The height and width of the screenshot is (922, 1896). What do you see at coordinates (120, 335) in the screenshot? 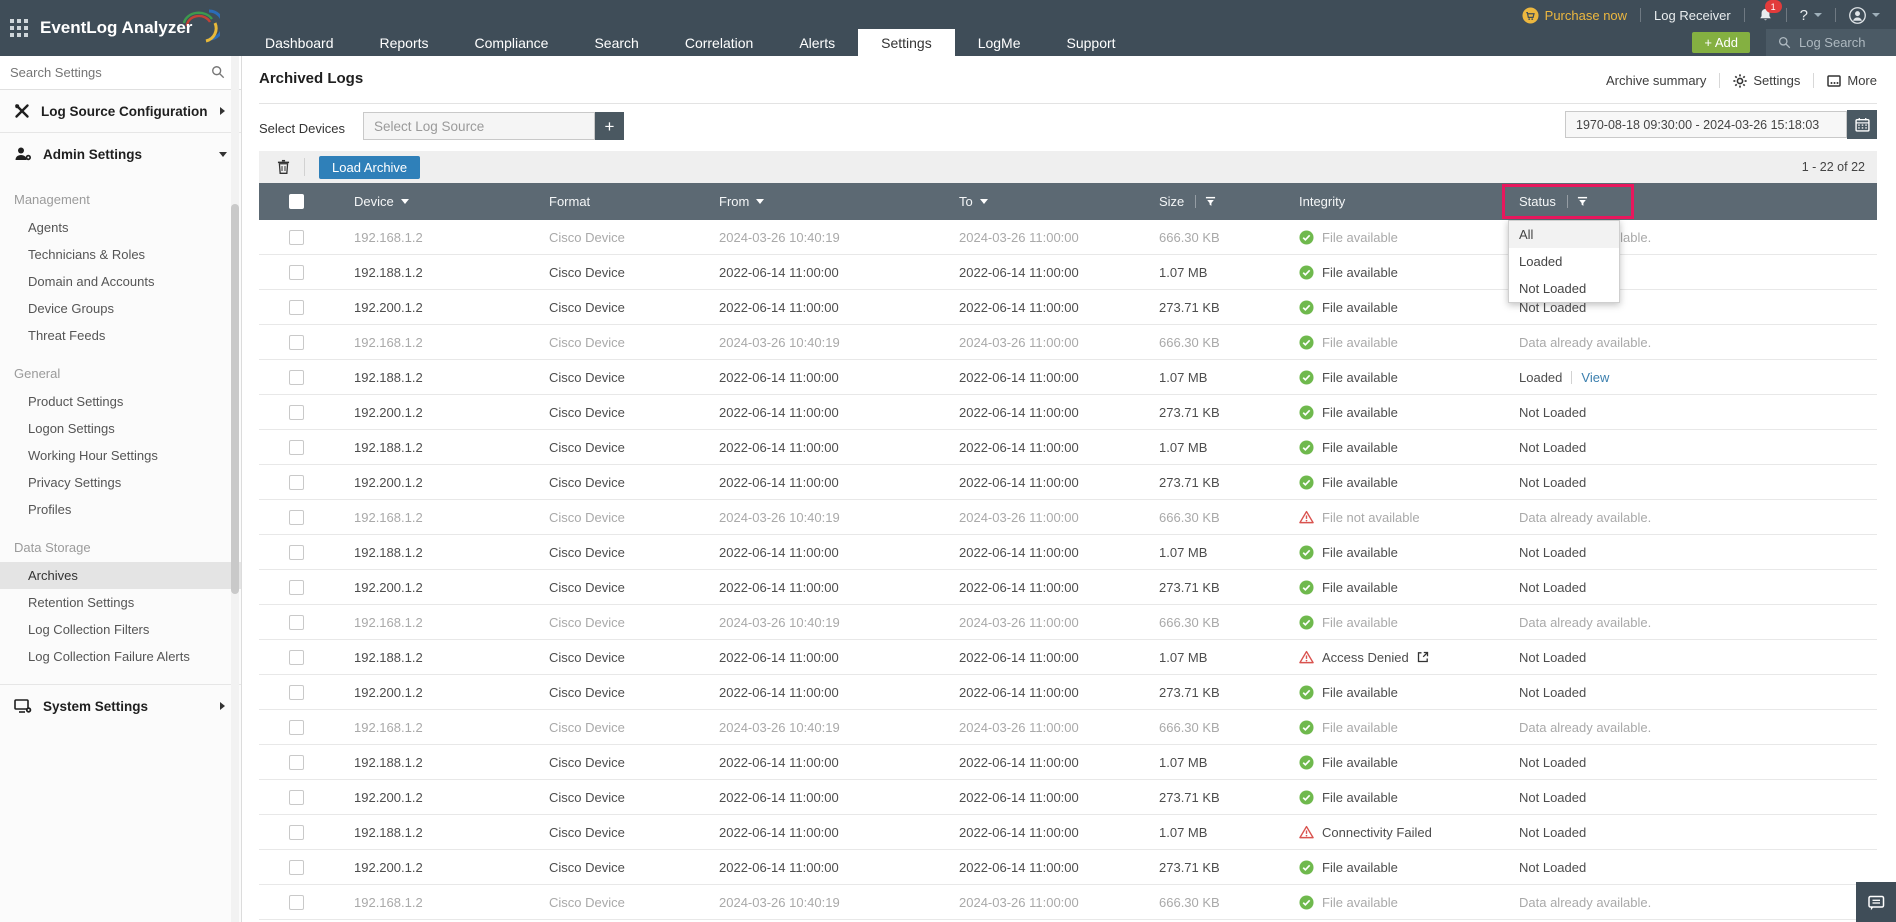
I see `sidebar-item-threat-feeds: Threat Feeds` at bounding box center [120, 335].